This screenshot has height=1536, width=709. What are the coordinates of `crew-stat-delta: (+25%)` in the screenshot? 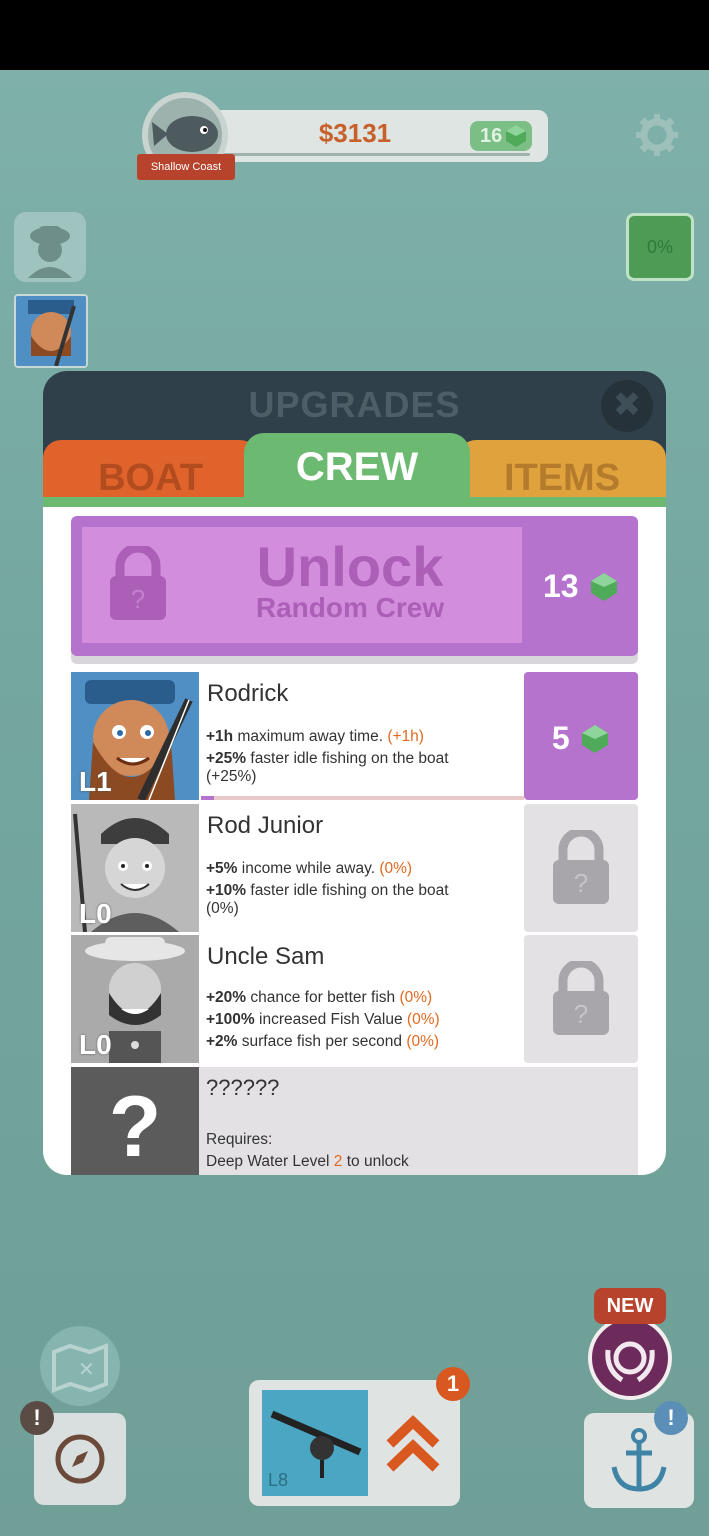 It's located at (231, 776).